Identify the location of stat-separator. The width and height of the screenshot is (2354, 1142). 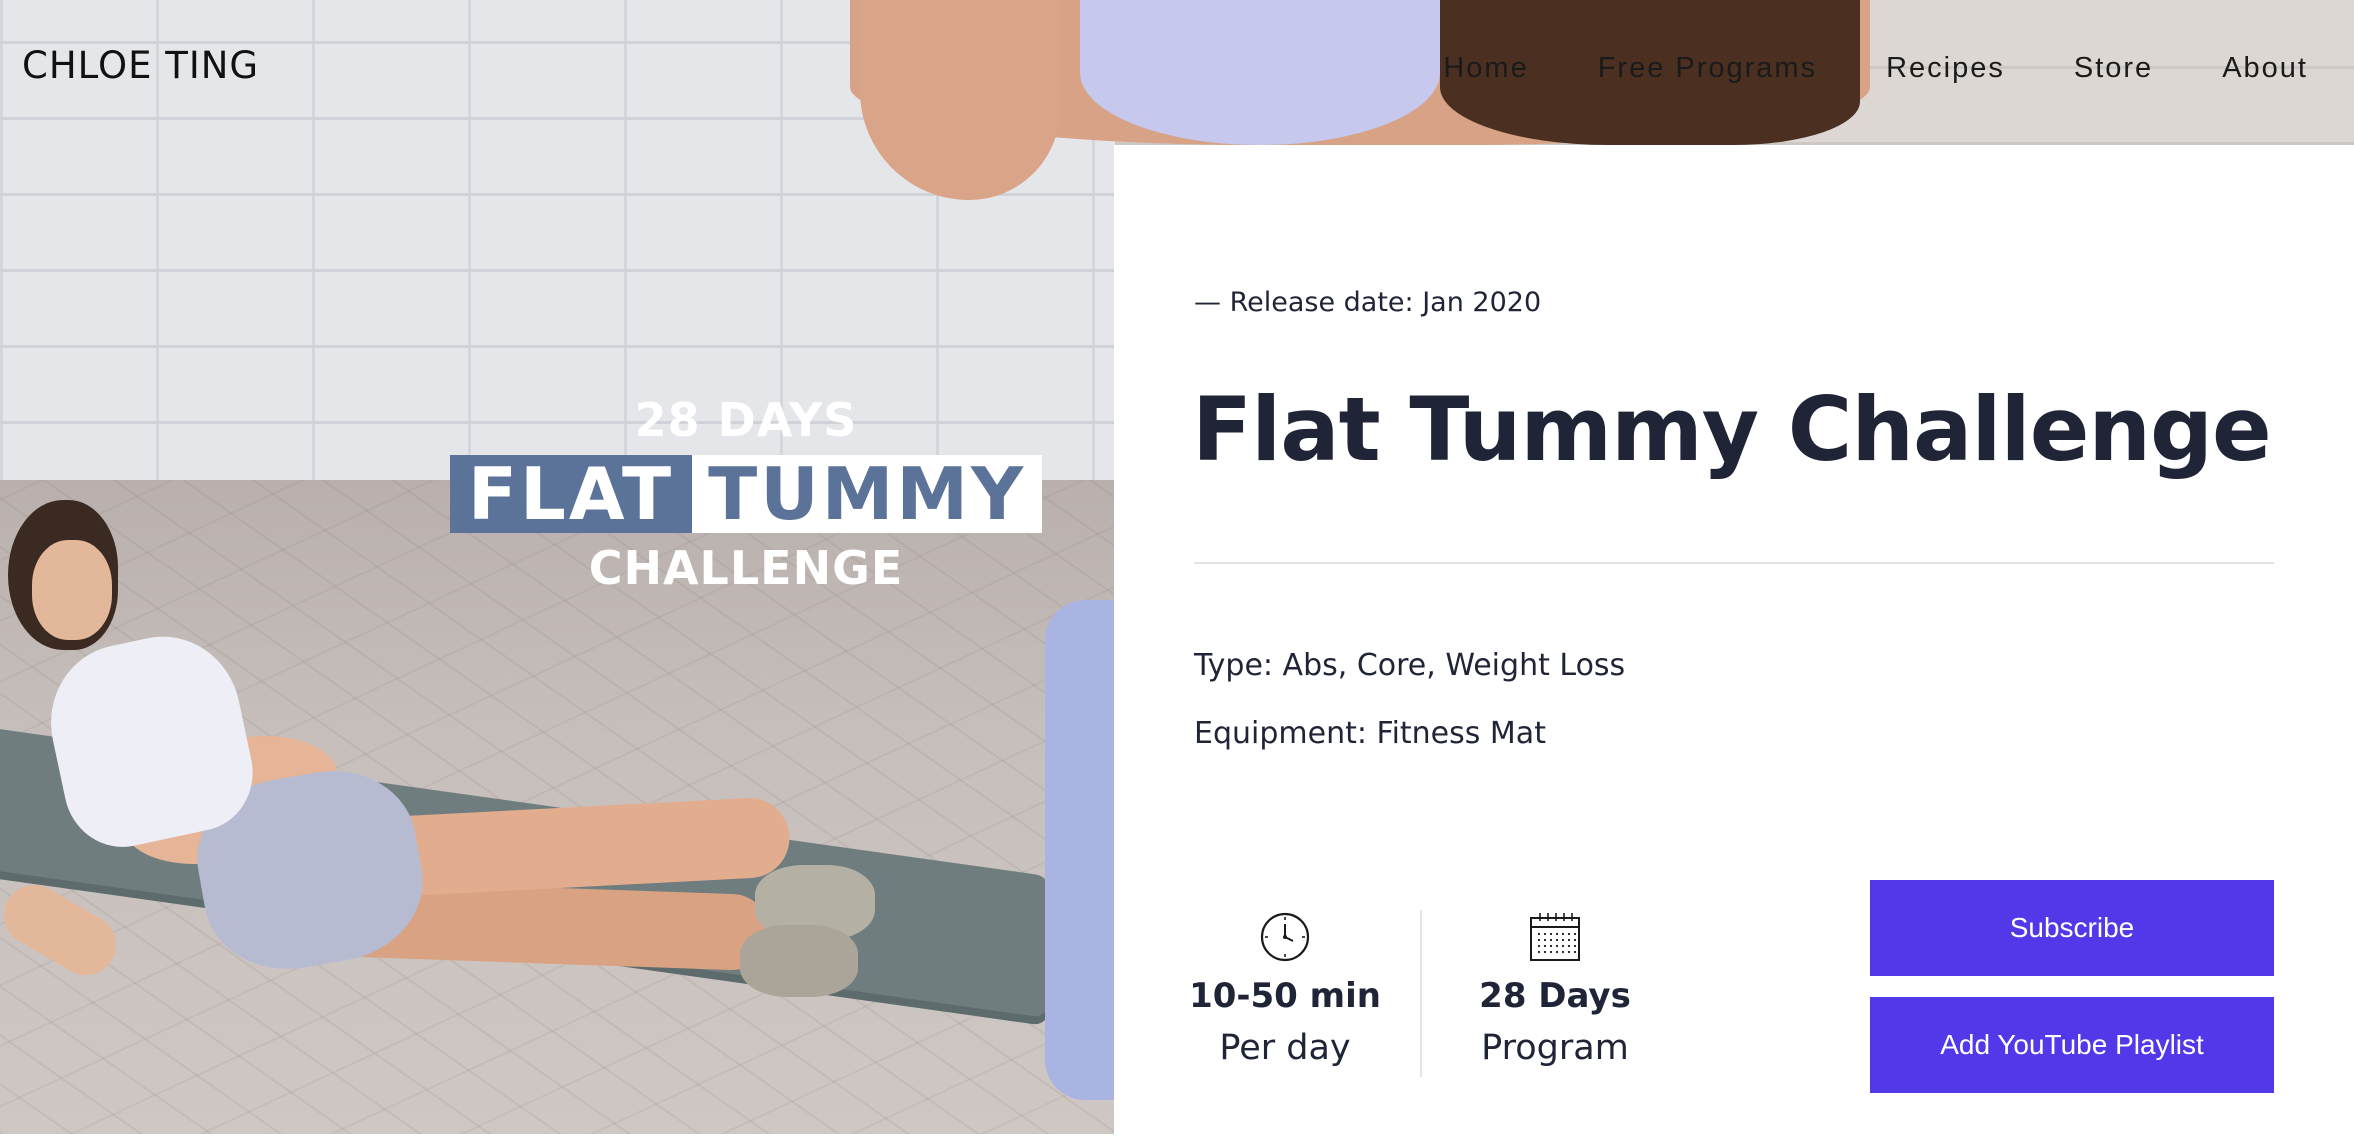
(1421, 993).